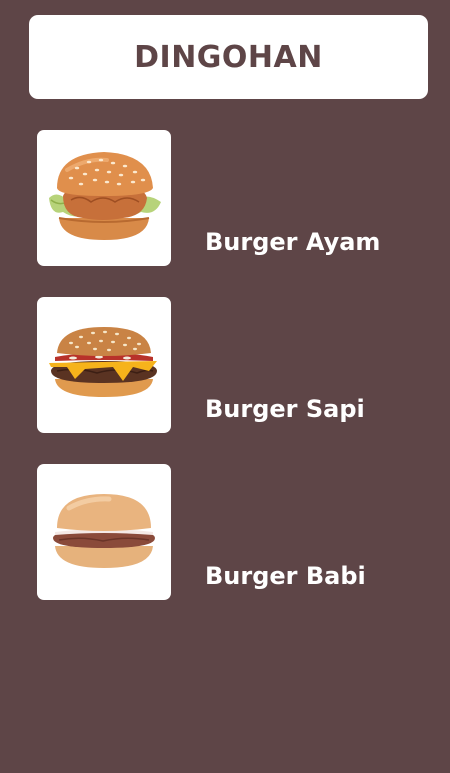  I want to click on menu-item-burger-babi: Burger Babi, so click(227, 532).